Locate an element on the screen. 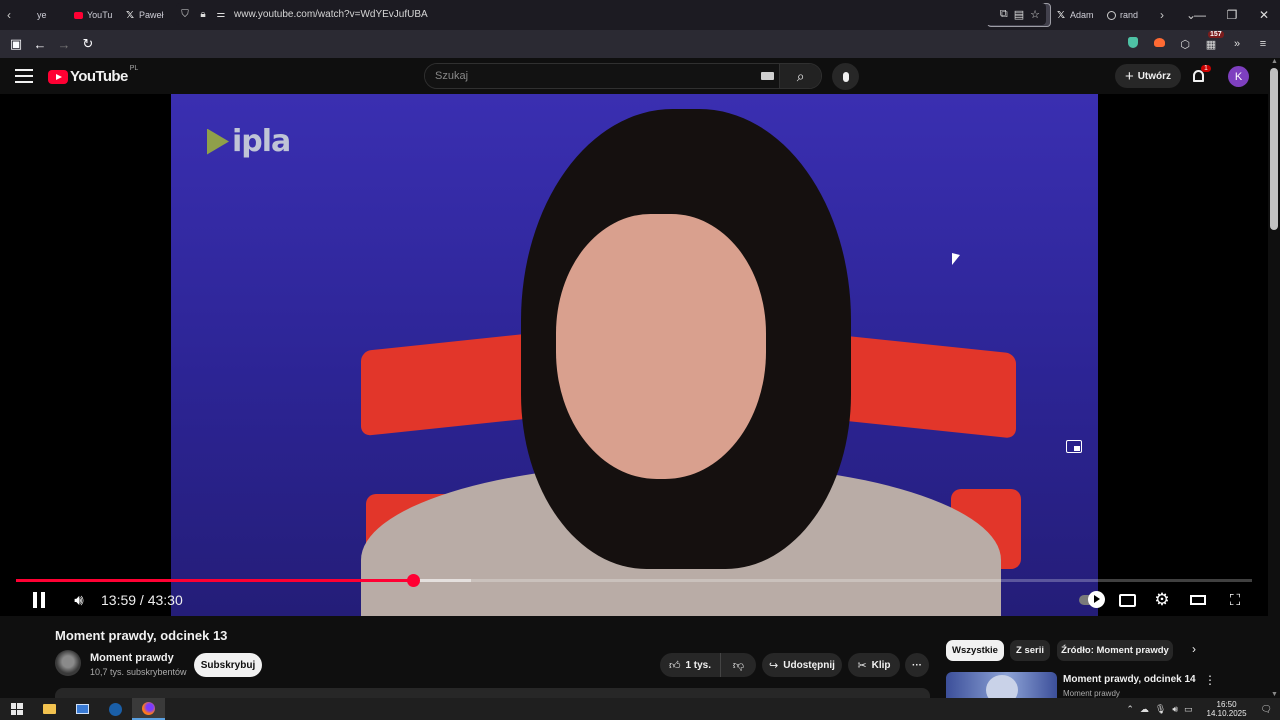 The height and width of the screenshot is (720, 1280). clip-button: ✂ Klip is located at coordinates (874, 665).